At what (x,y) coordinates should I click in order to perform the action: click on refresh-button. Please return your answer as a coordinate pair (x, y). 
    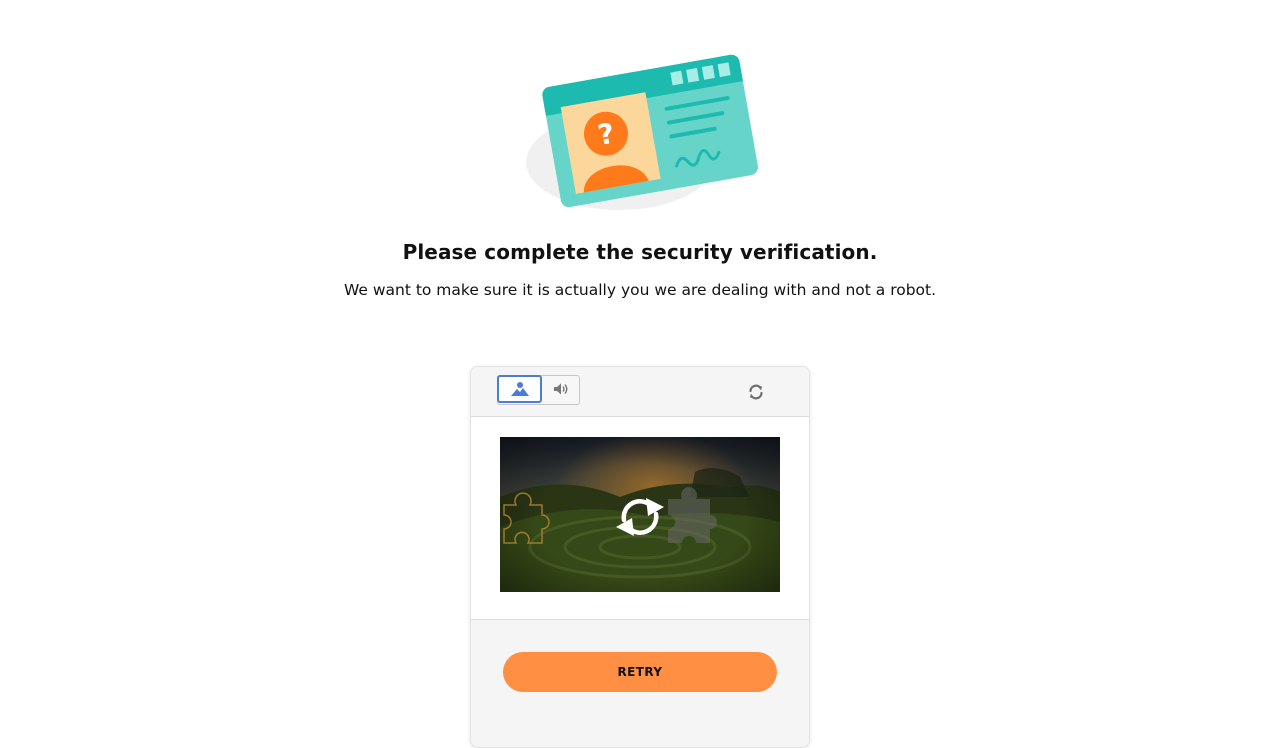
    Looking at the image, I should click on (756, 392).